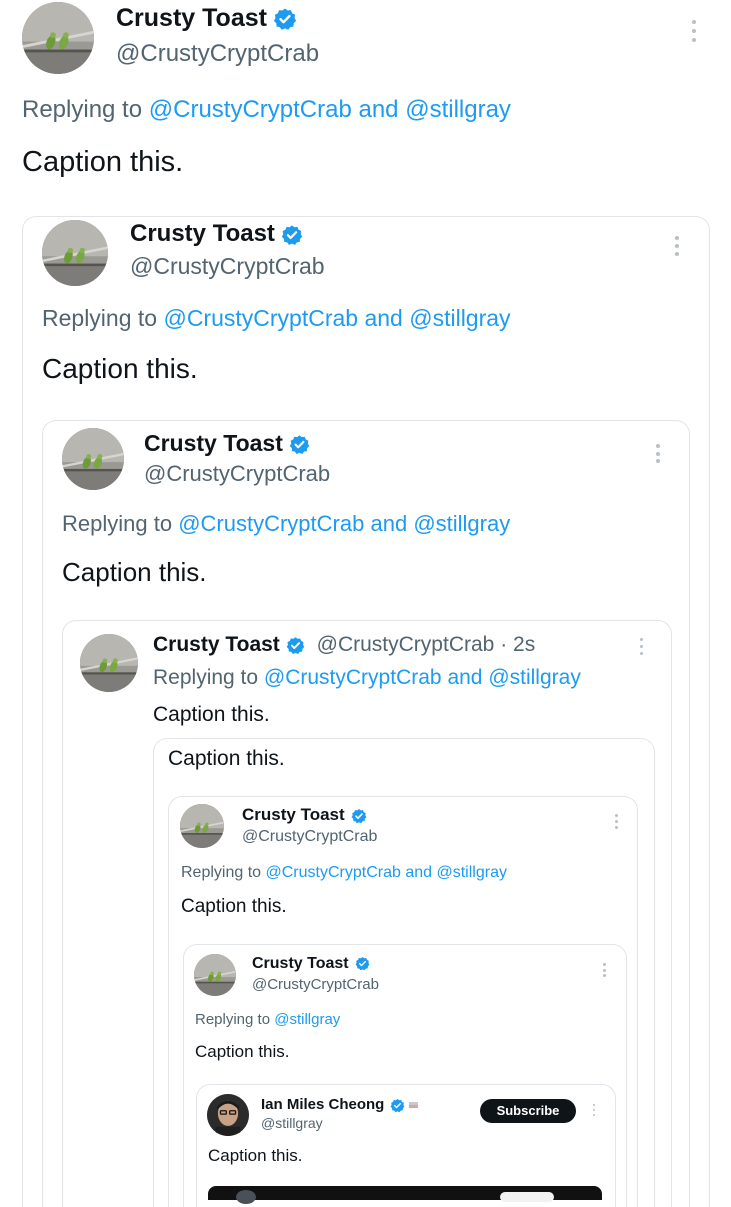 The width and height of the screenshot is (731, 1207). What do you see at coordinates (414, 1105) in the screenshot?
I see `flag-icon` at bounding box center [414, 1105].